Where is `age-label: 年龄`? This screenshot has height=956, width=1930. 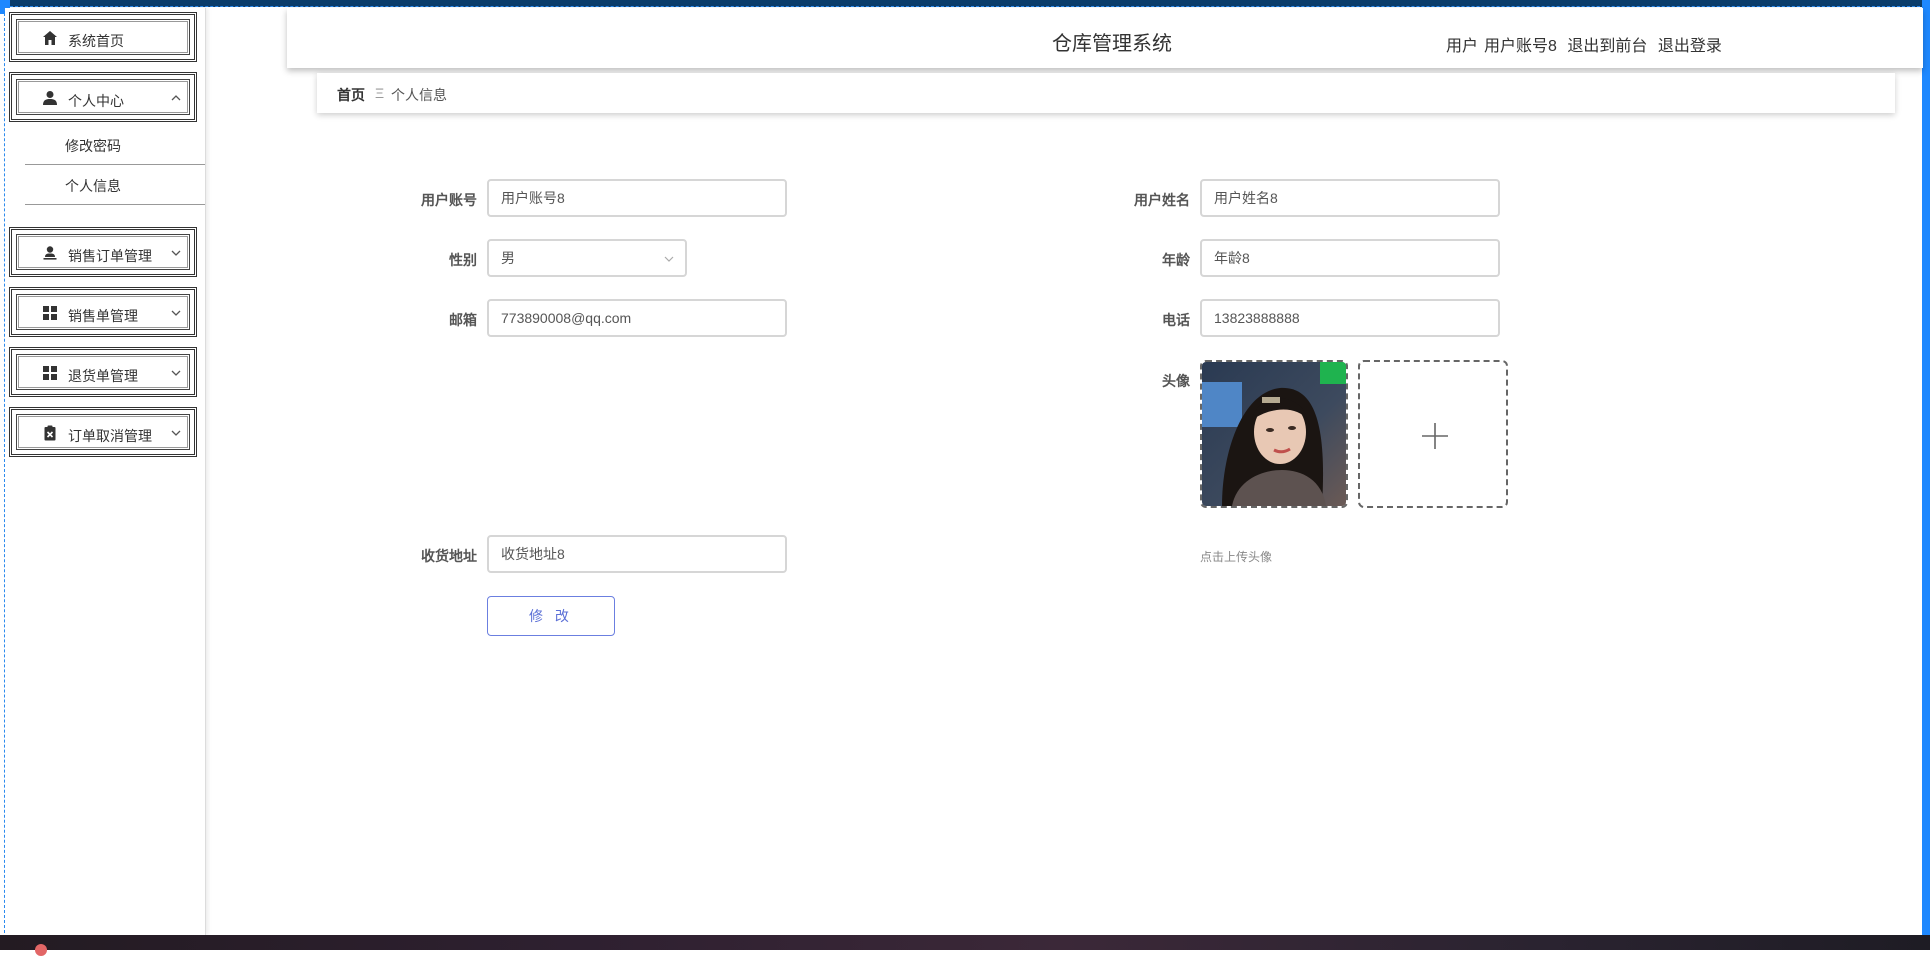
age-label: 年龄 is located at coordinates (1176, 260).